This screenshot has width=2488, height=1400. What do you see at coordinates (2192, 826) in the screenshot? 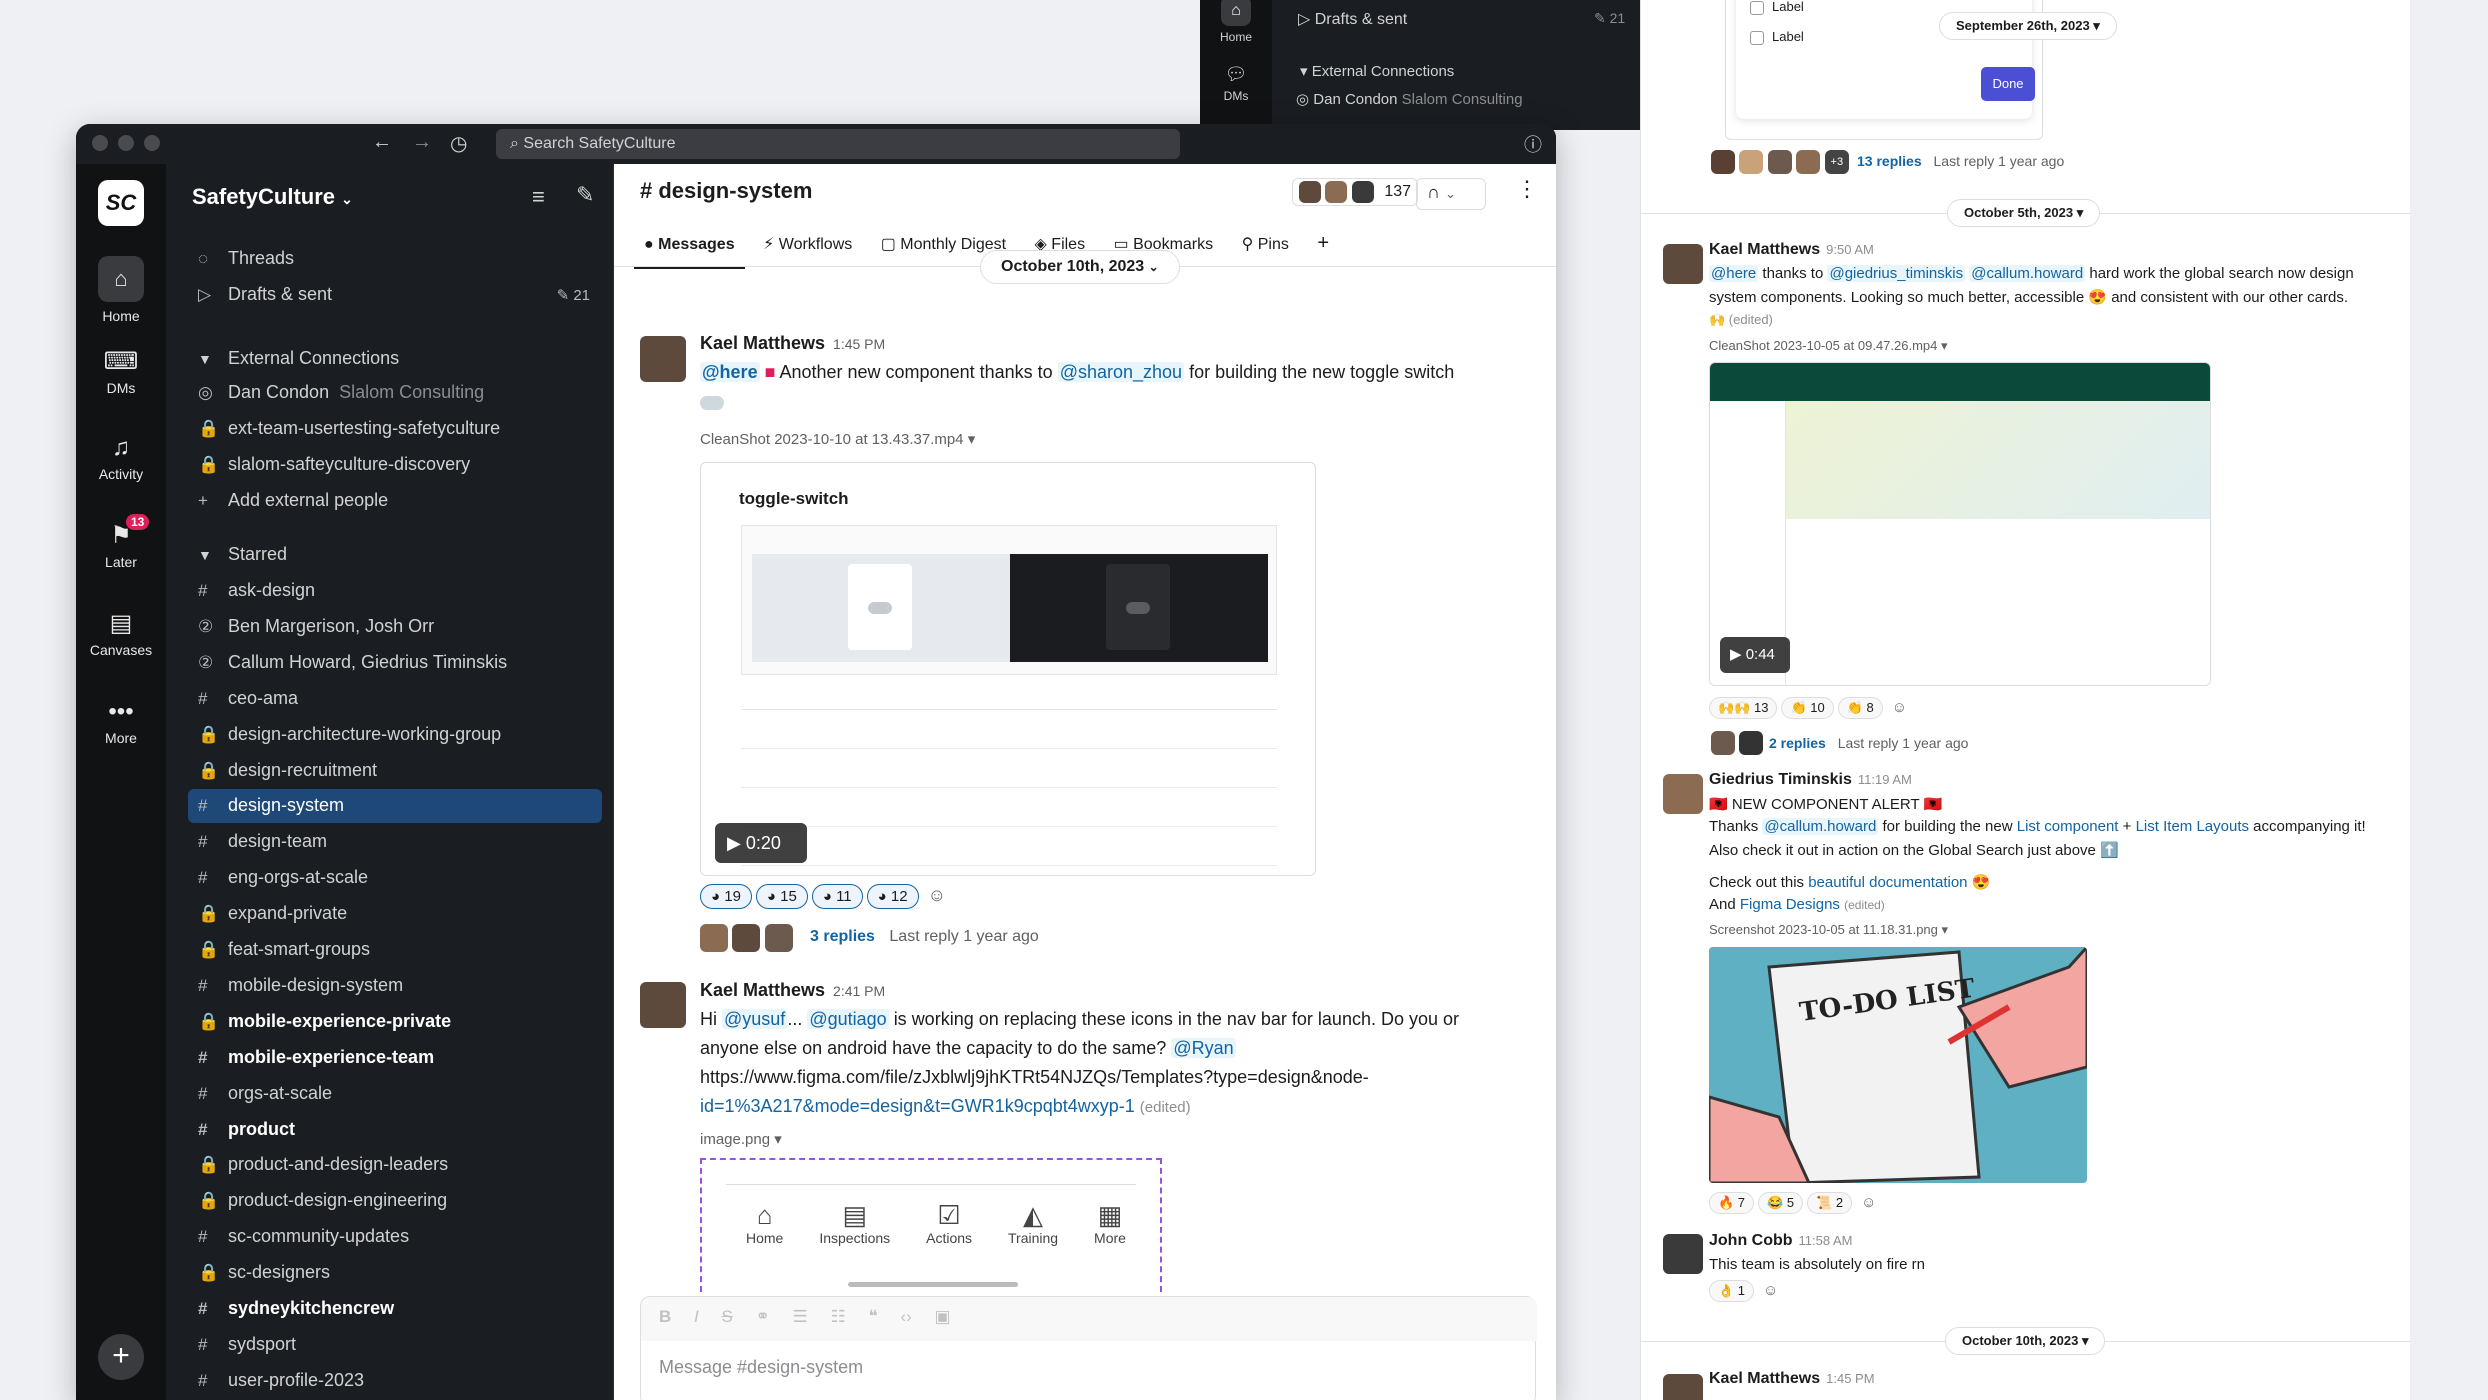
I see `link: List Item Layouts` at bounding box center [2192, 826].